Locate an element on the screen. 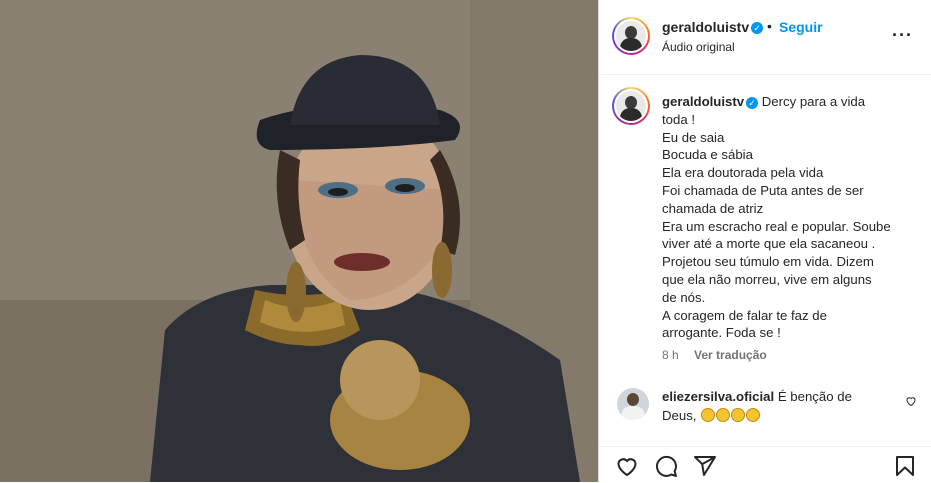  commenter-avatar is located at coordinates (633, 404).